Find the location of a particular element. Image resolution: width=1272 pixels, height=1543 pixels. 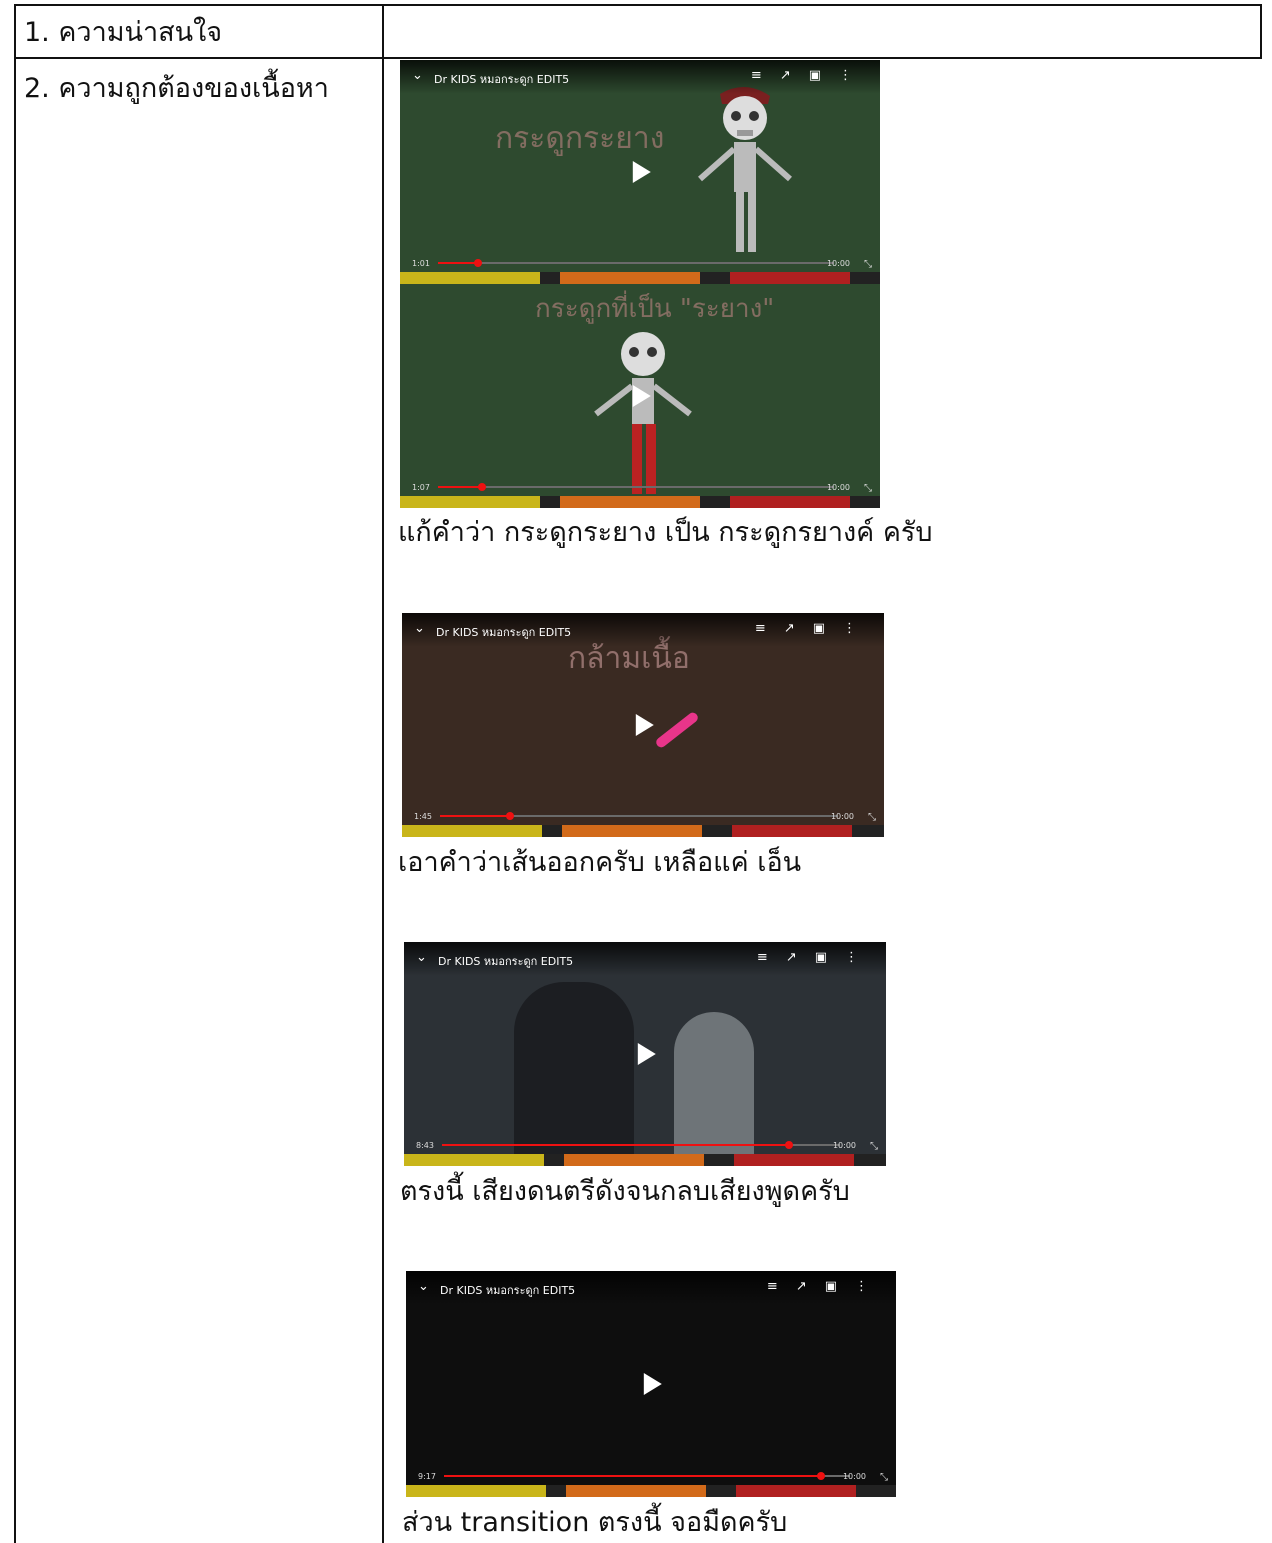

review-comment: ตรงนี้ เสียงดนตรีดังจนกลบเสียงพูดครับ is located at coordinates (625, 1191).